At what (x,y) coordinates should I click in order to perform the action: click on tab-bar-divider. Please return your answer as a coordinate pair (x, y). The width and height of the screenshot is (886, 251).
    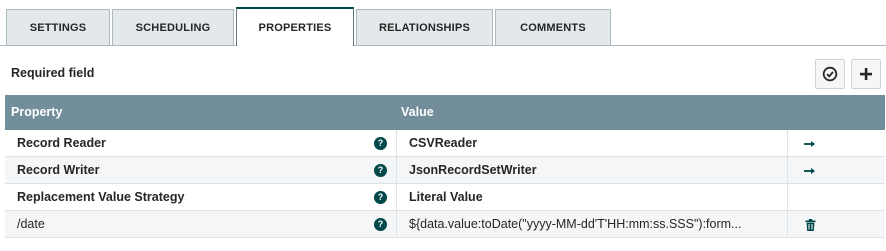
    Looking at the image, I should click on (443, 45).